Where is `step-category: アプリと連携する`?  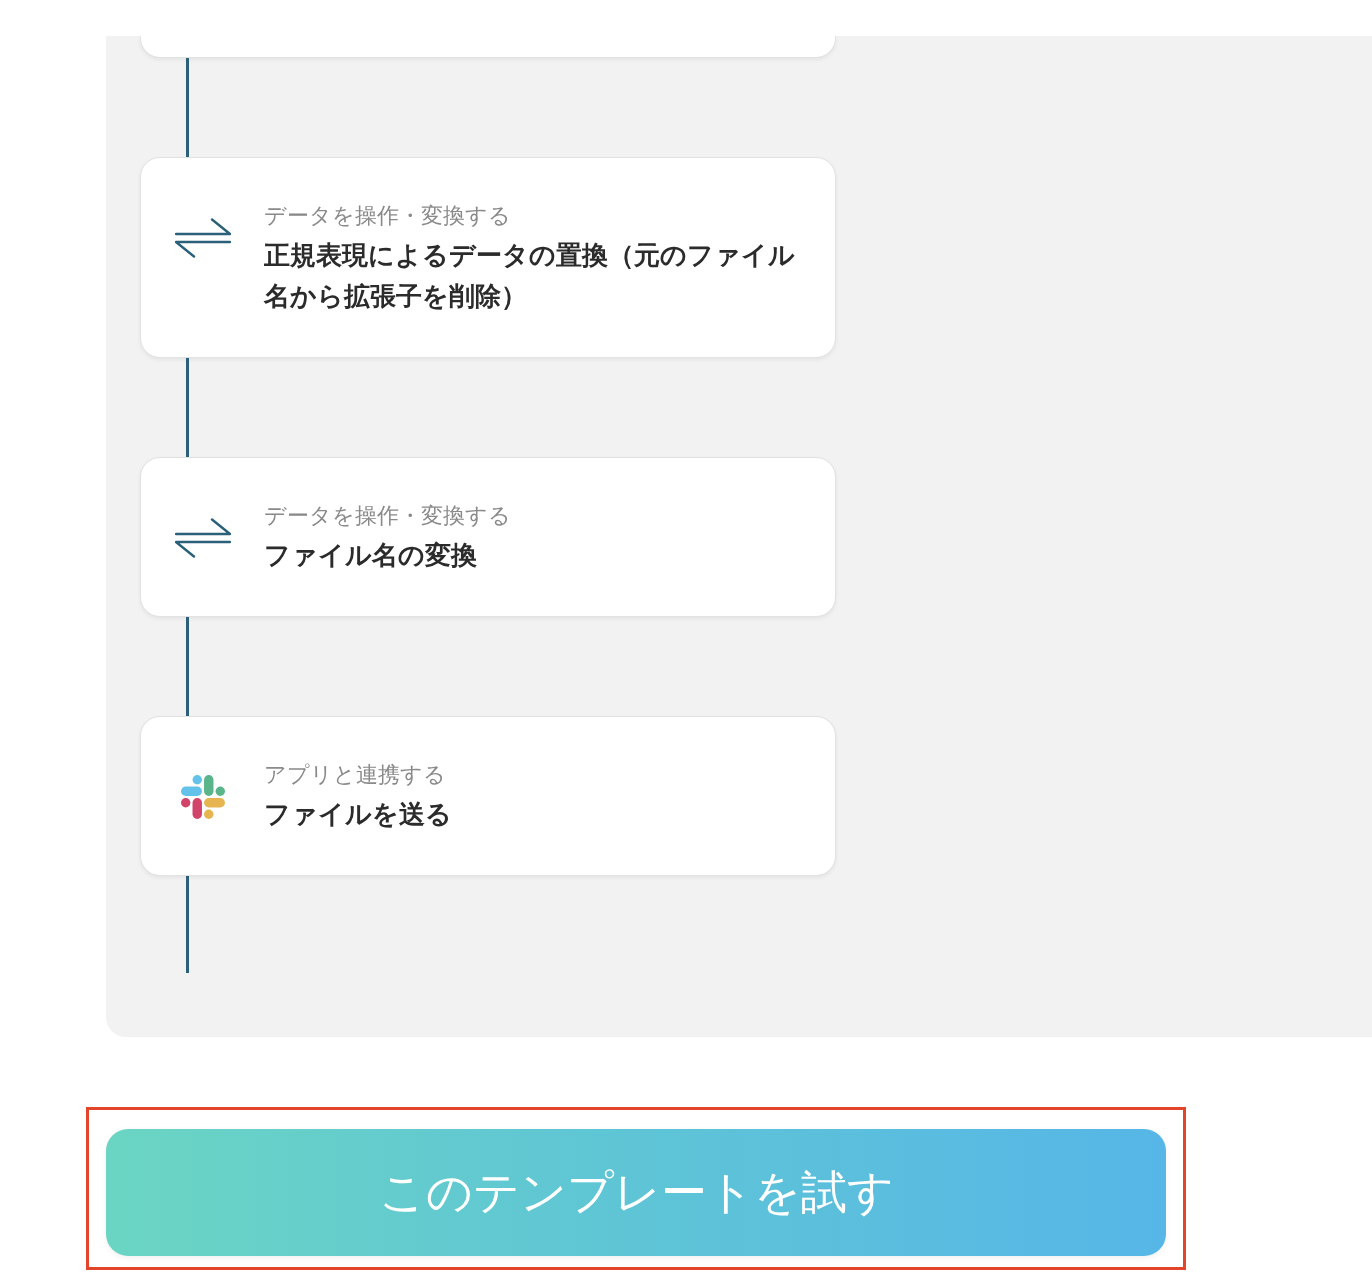 step-category: アプリと連携する is located at coordinates (355, 775).